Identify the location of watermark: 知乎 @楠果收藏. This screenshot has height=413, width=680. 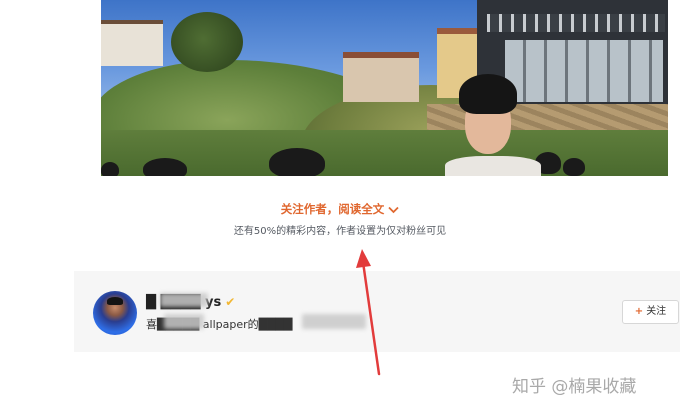
(574, 387).